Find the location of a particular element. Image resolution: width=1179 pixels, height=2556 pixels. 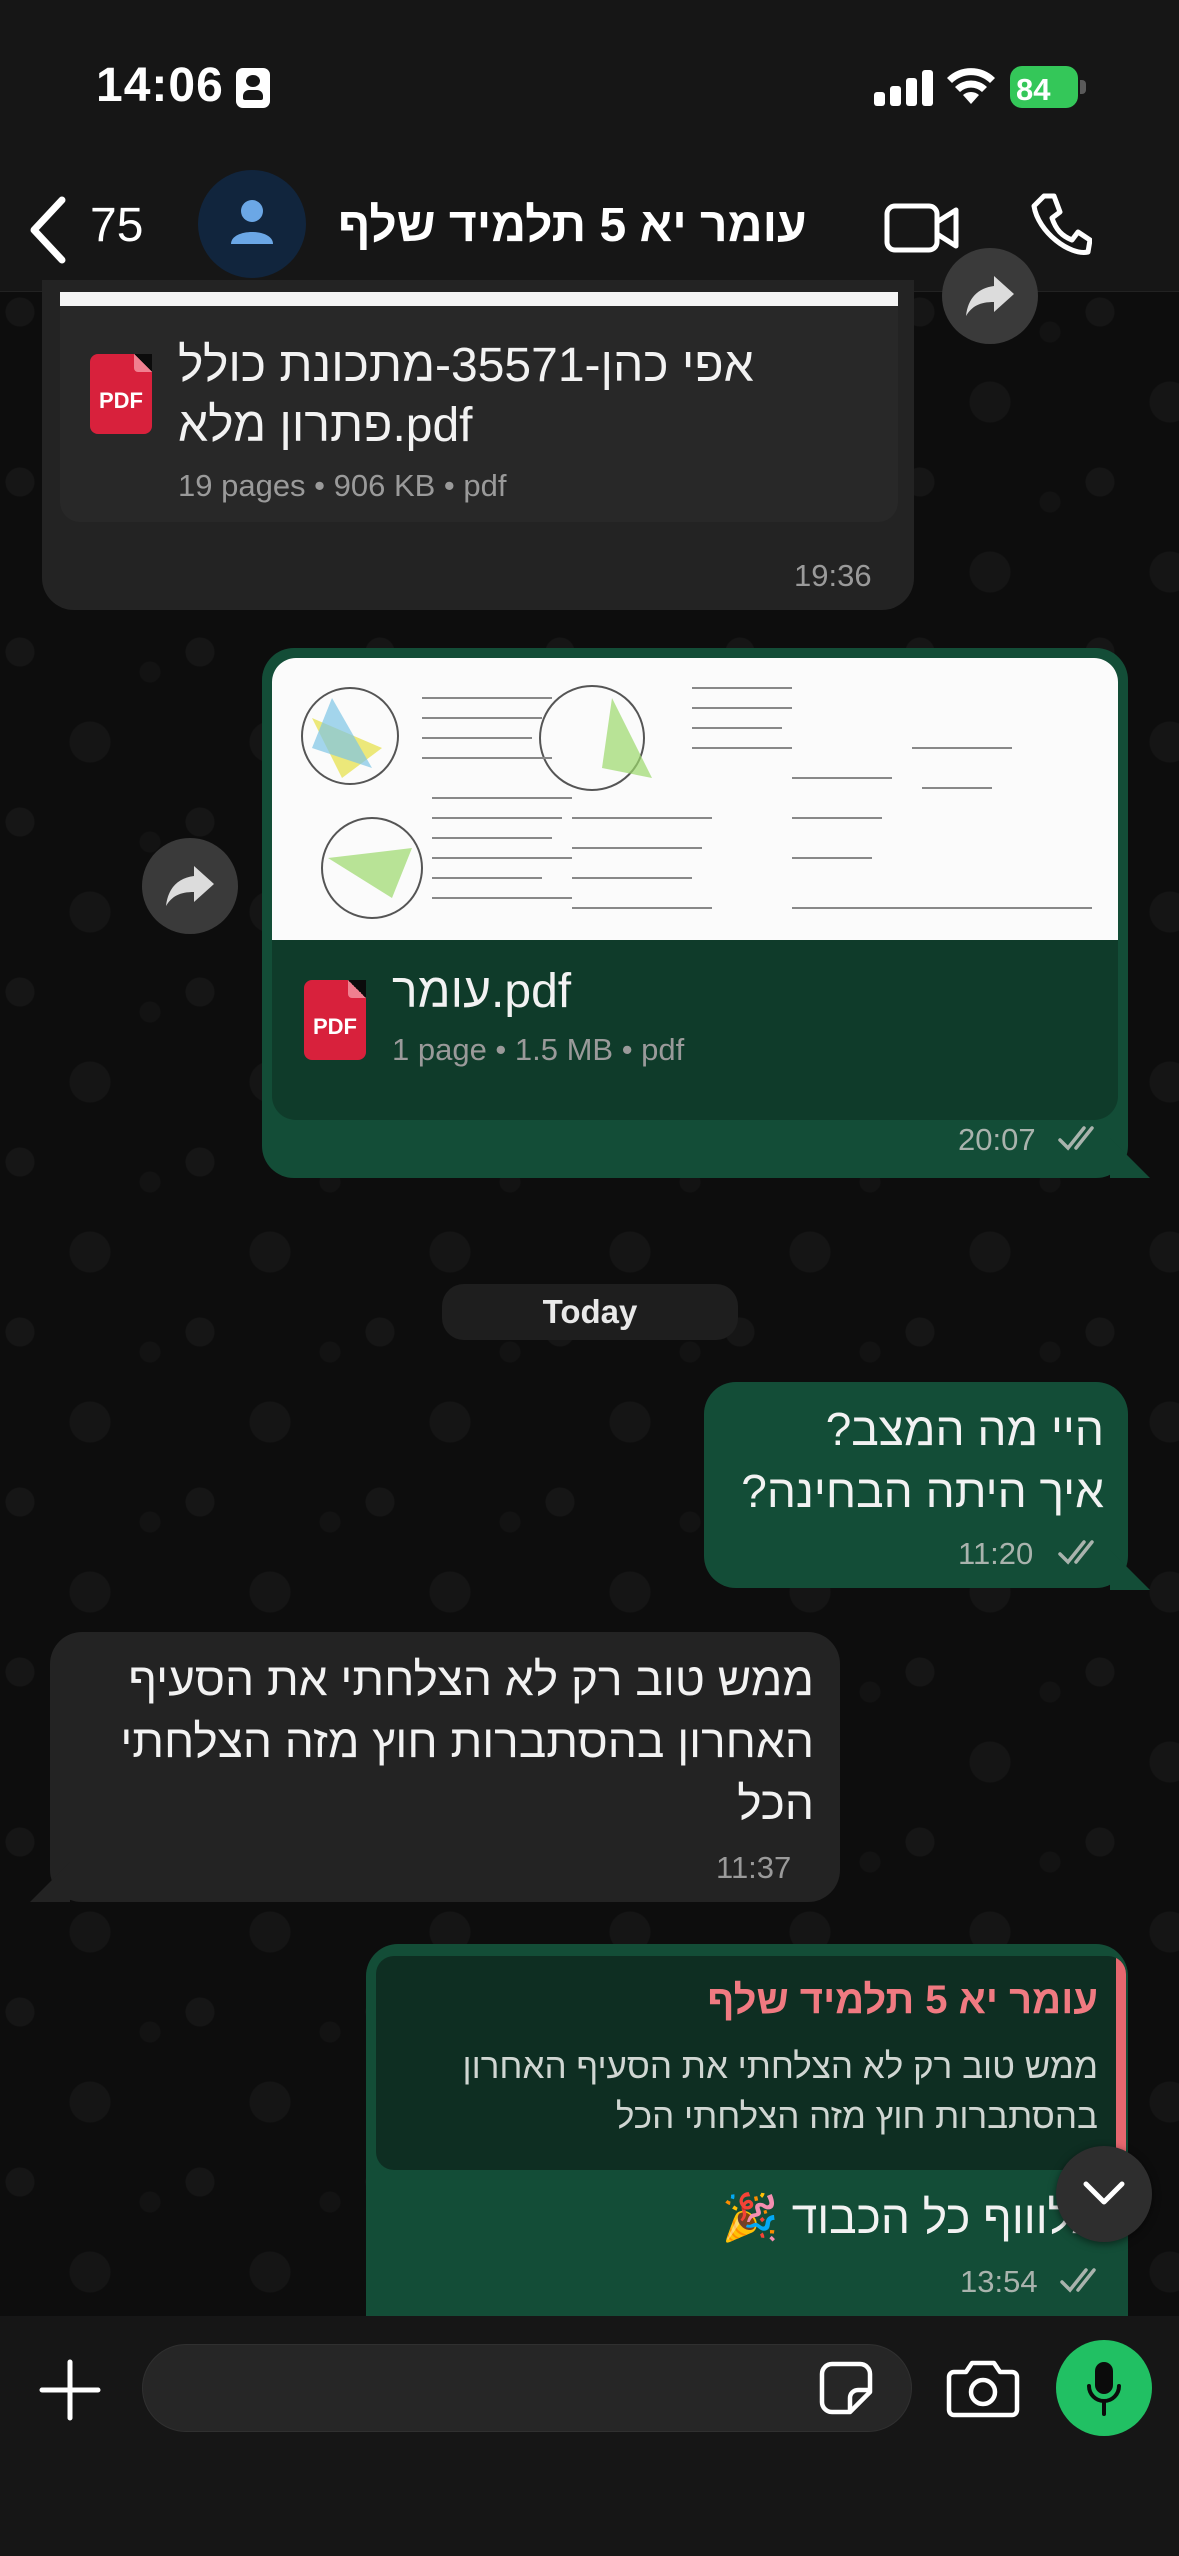

message-input is located at coordinates (527, 2388).